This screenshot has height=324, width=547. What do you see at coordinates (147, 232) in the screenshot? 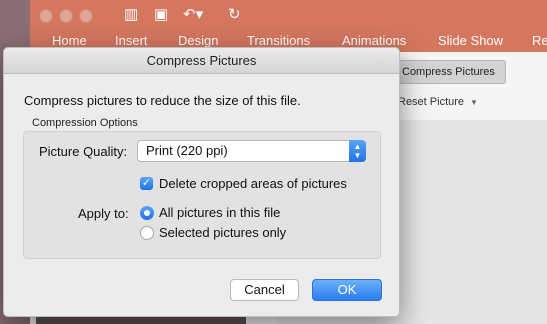
I see `apply-selected-radio` at bounding box center [147, 232].